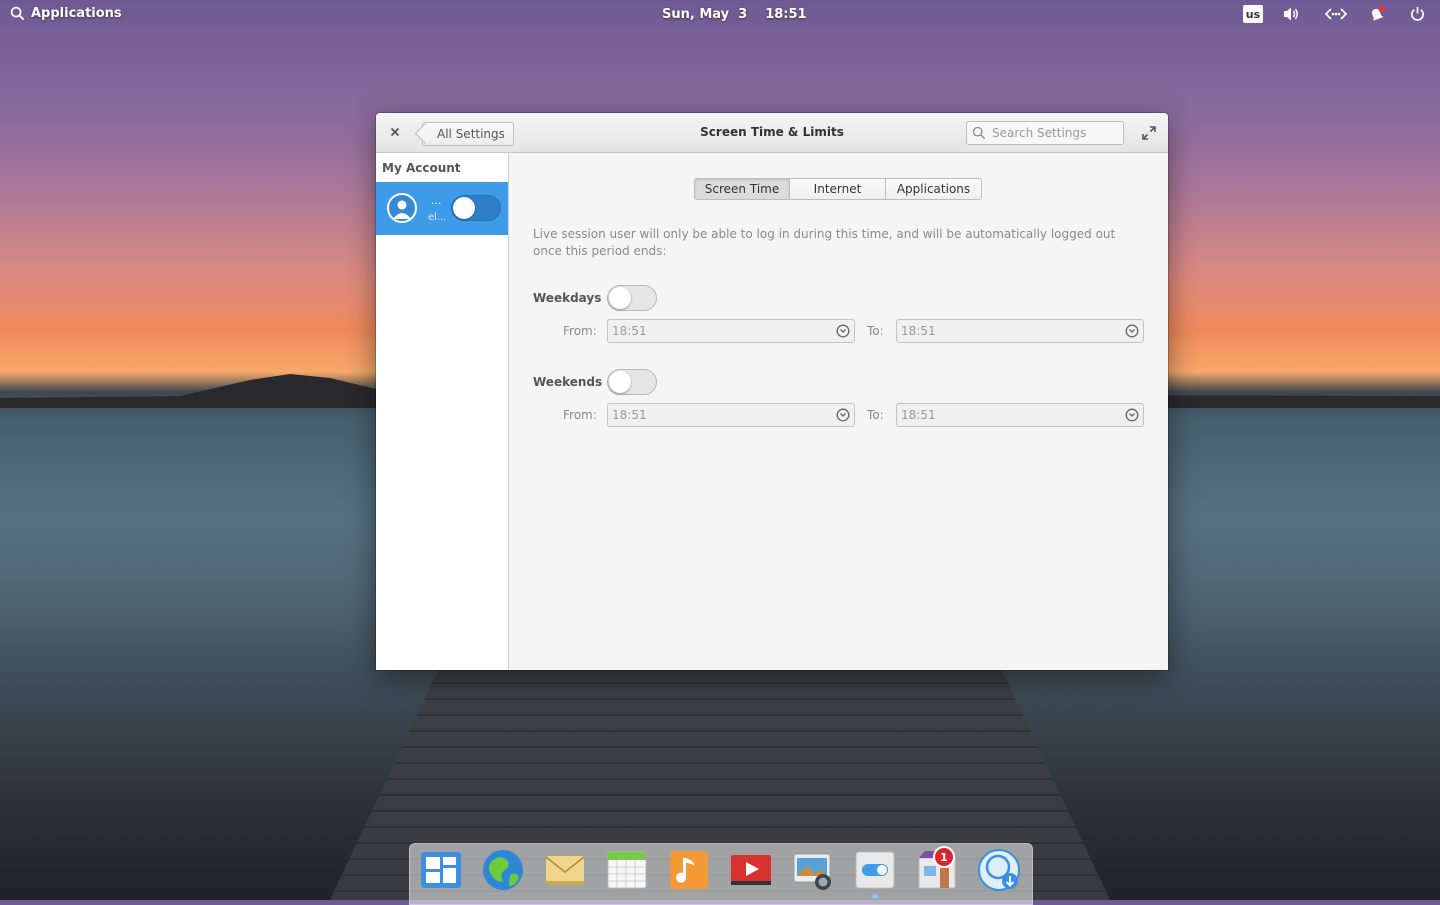 This screenshot has width=1440, height=905. I want to click on power-indicator, so click(1417, 13).